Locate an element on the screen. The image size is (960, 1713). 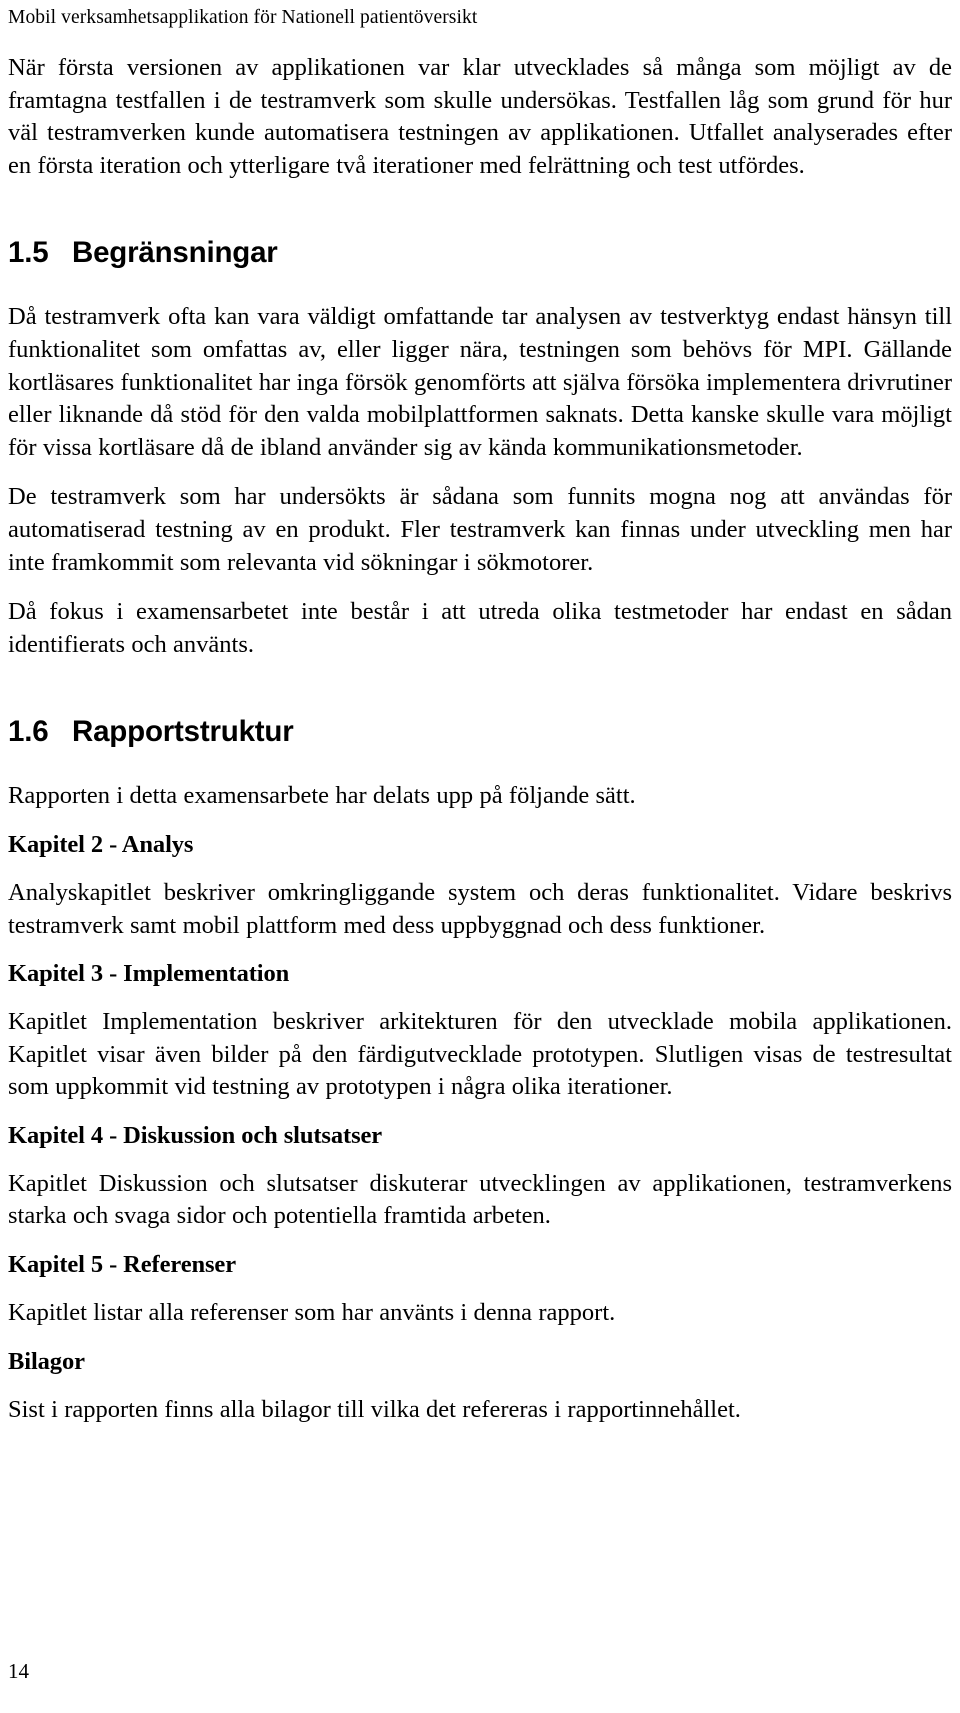
section-title: Rapportstruktur is located at coordinates (183, 732).